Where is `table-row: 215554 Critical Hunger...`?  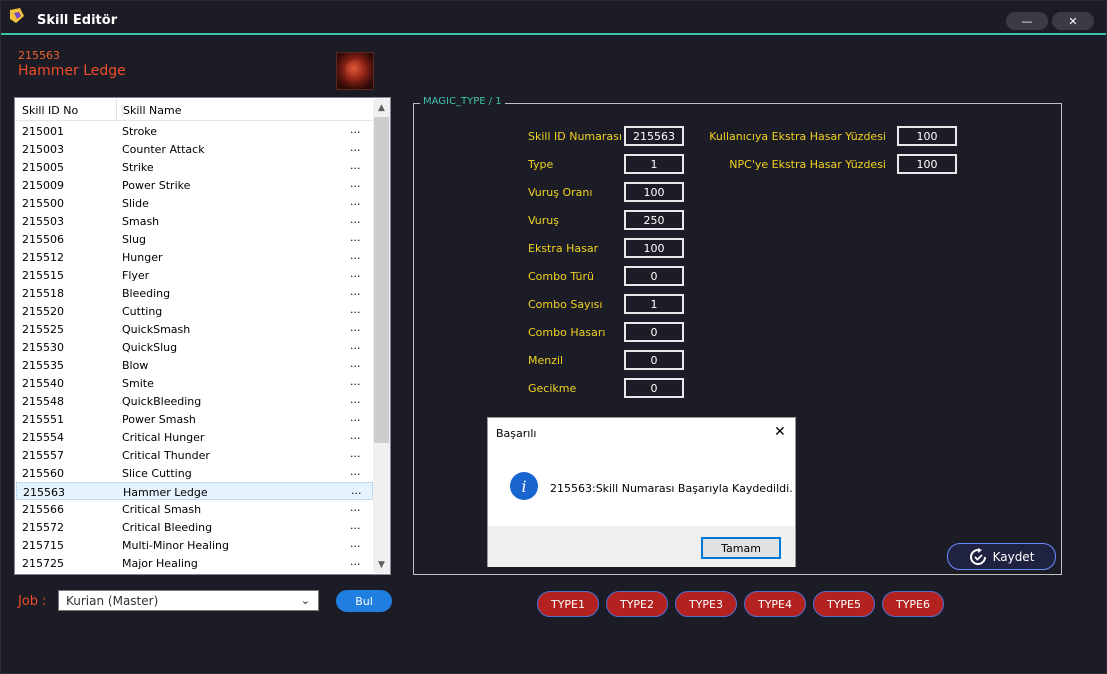
table-row: 215554 Critical Hunger... is located at coordinates (194, 437).